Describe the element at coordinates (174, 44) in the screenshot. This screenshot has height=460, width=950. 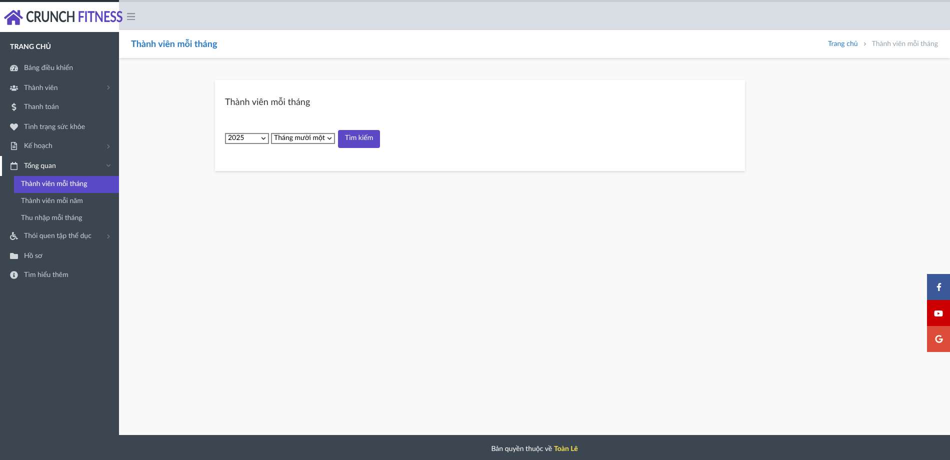
I see `page-title: Thành viên mỗi tháng` at that location.